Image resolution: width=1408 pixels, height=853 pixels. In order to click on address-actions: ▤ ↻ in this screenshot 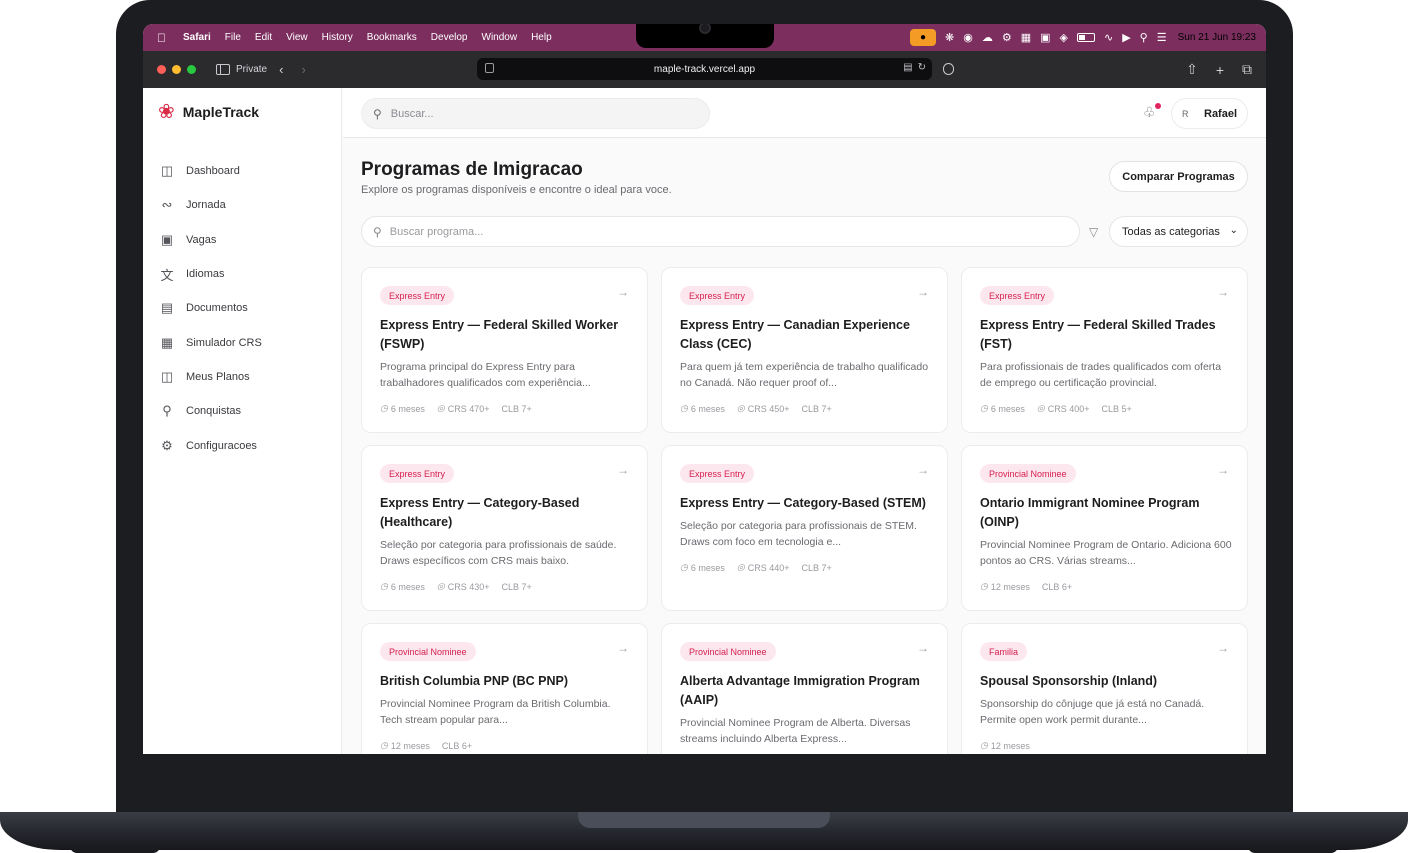, I will do `click(914, 67)`.